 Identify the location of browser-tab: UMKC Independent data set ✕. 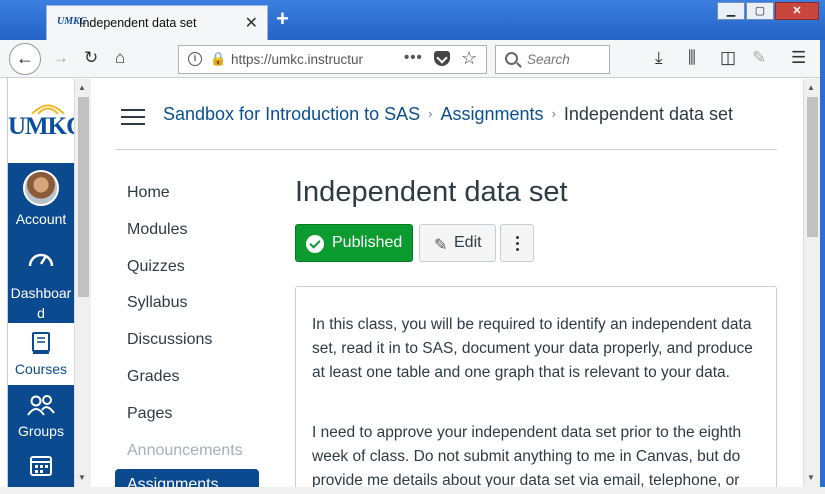
(157, 22).